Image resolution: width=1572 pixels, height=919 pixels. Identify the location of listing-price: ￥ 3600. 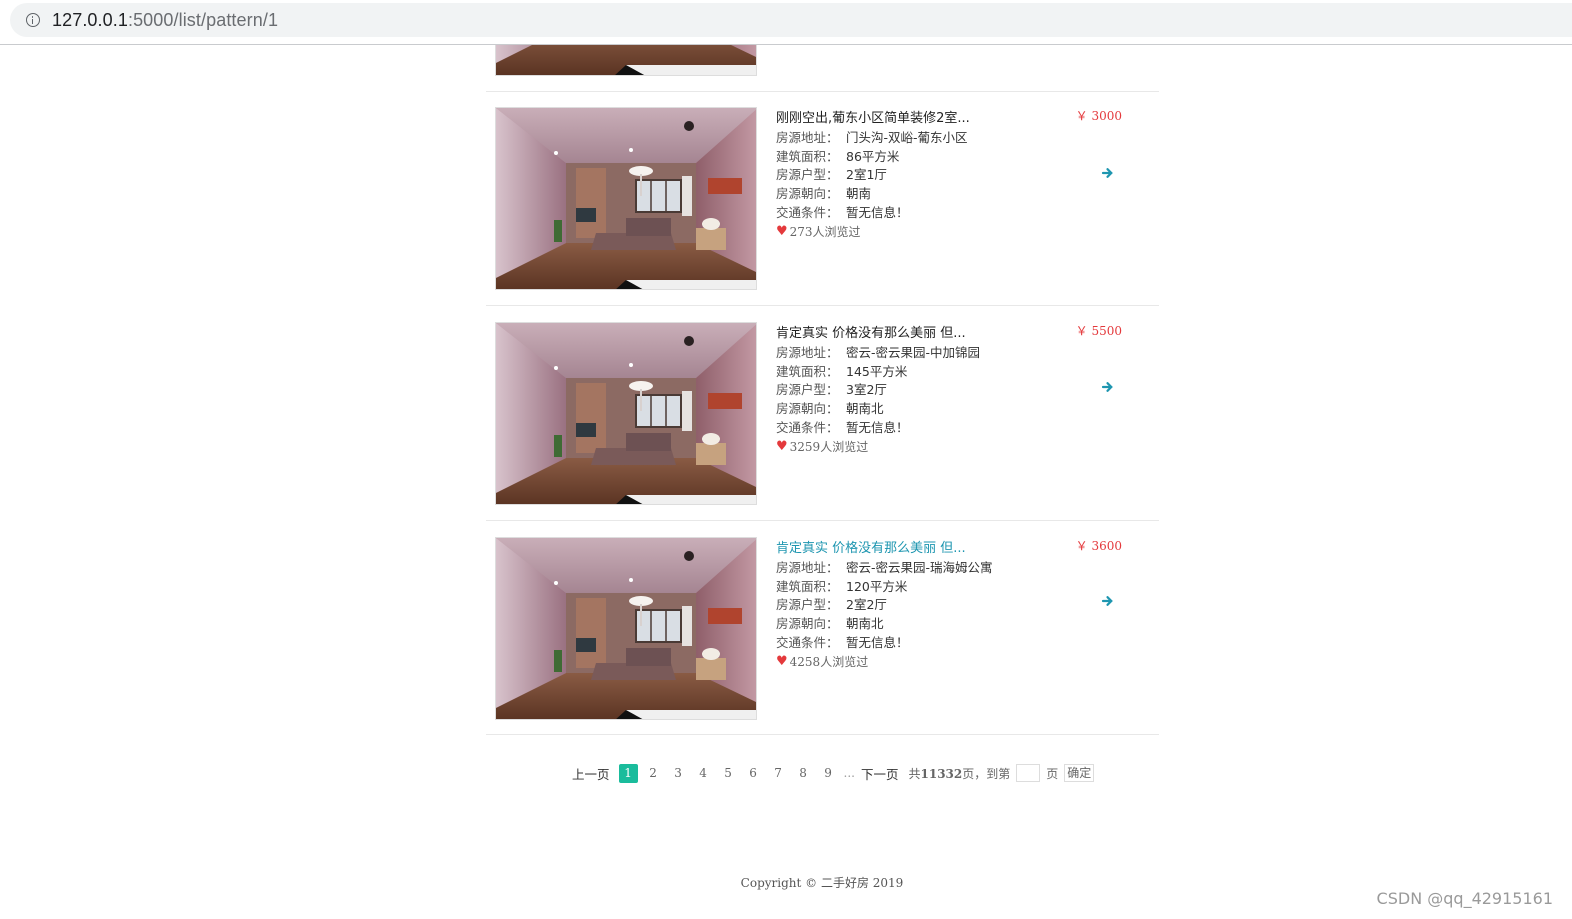
(1098, 546).